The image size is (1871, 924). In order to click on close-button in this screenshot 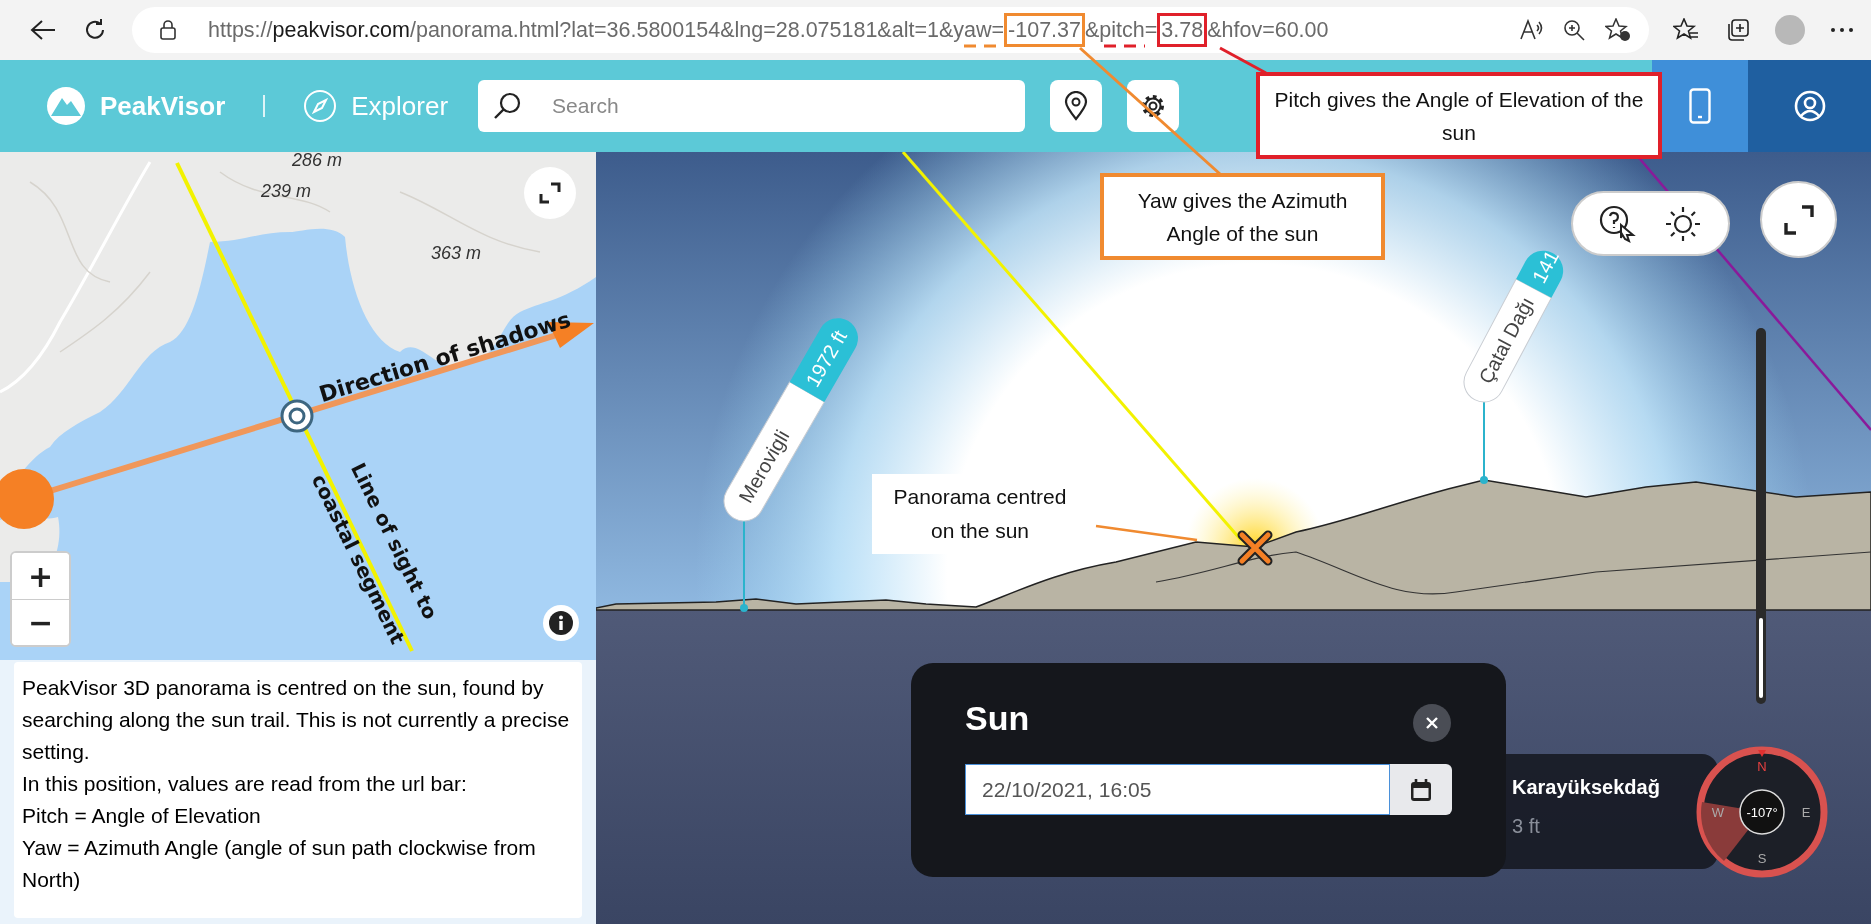, I will do `click(1432, 723)`.